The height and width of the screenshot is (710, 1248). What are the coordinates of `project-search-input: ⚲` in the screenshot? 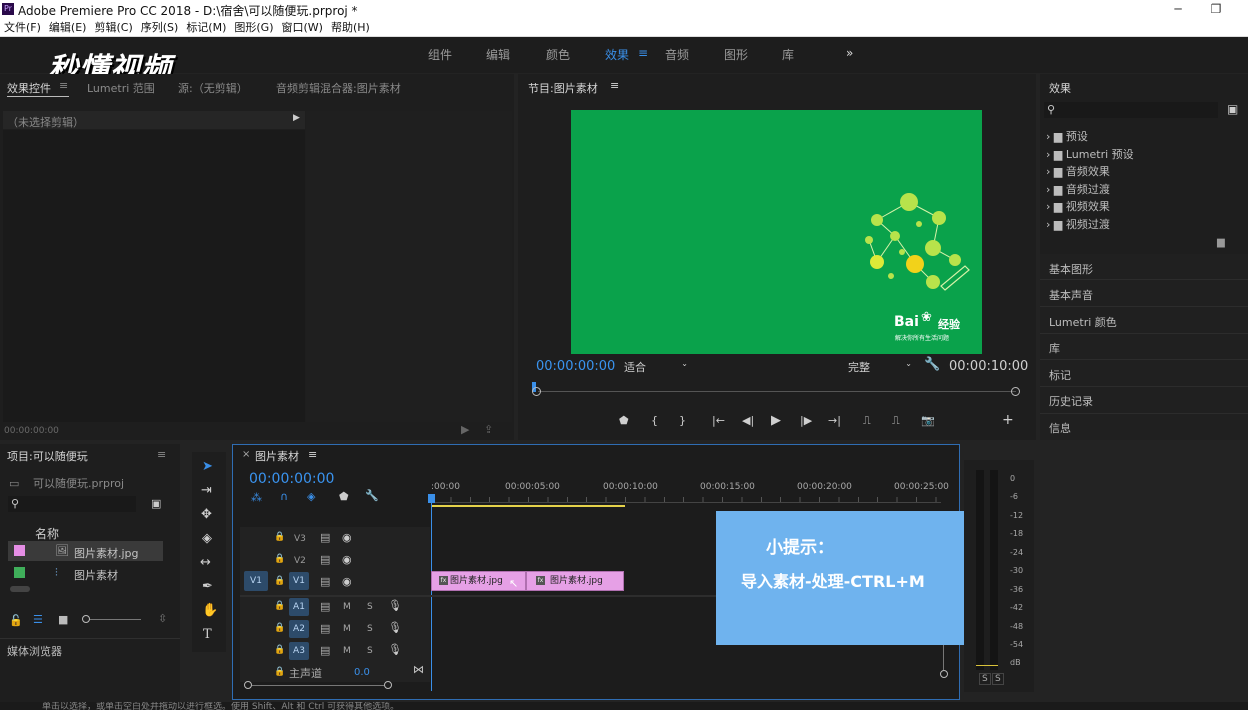 It's located at (72, 504).